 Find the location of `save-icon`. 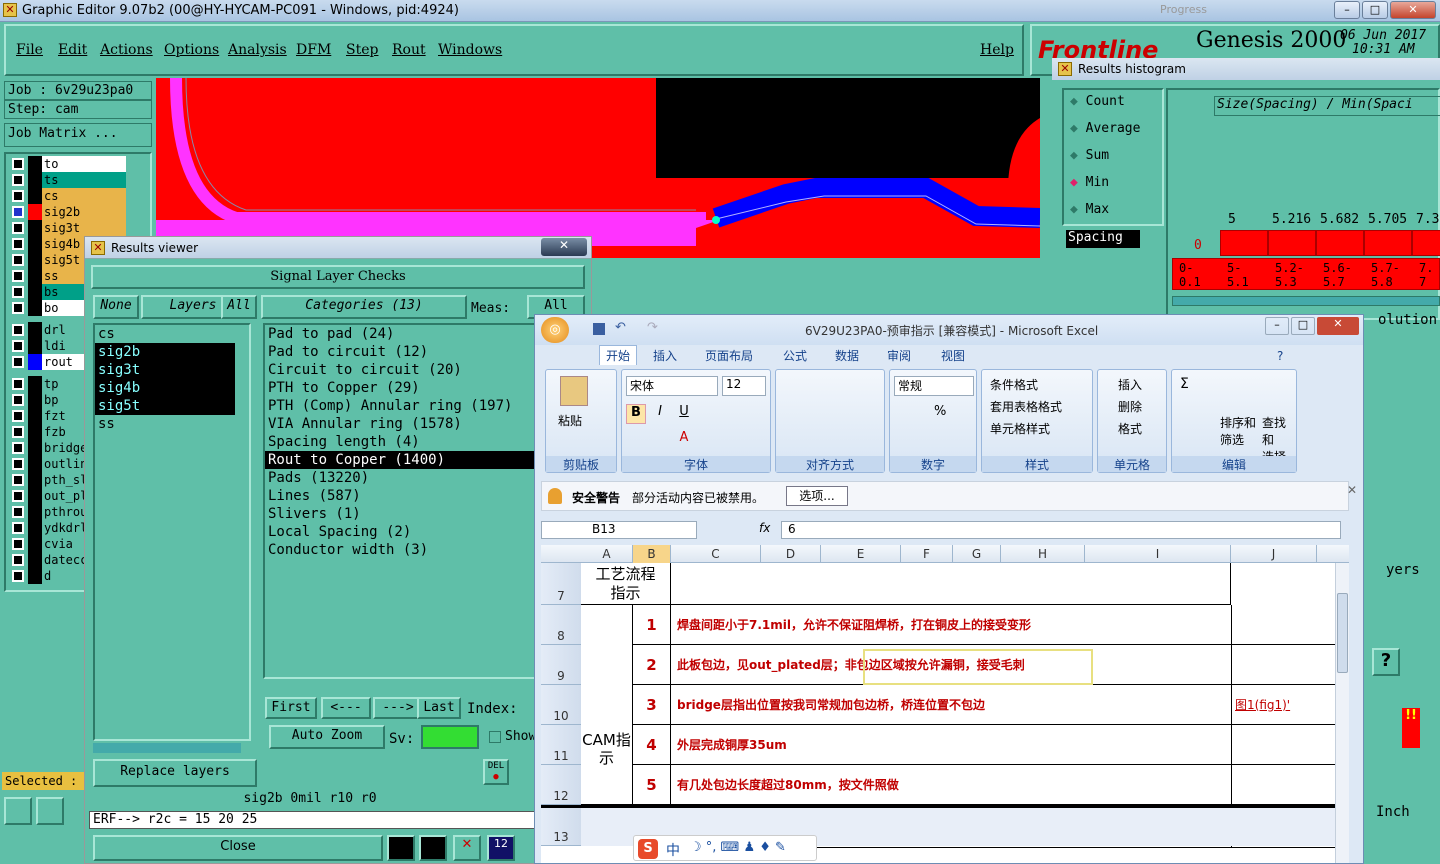

save-icon is located at coordinates (599, 329).